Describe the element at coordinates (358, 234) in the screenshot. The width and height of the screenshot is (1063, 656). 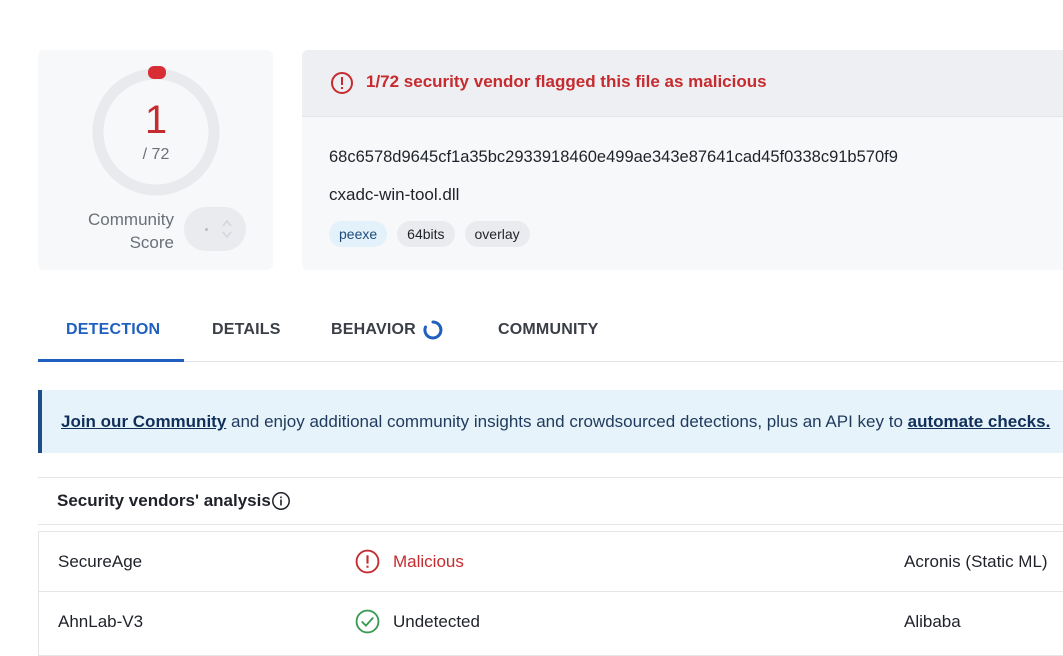
I see `tag-peexe: peexe` at that location.